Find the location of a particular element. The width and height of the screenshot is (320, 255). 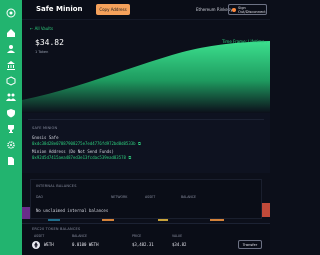

trophy-icon is located at coordinates (11, 129).